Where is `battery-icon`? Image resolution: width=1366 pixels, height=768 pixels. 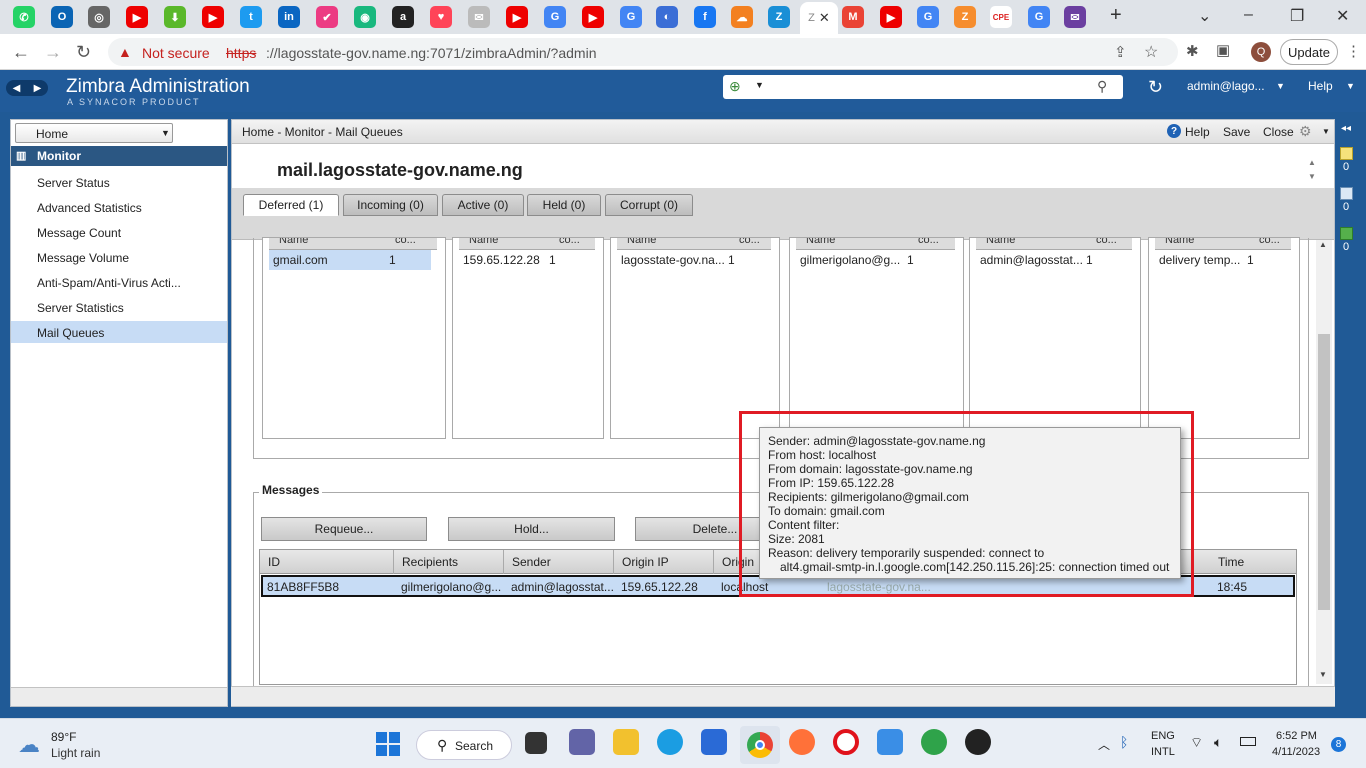 battery-icon is located at coordinates (1248, 741).